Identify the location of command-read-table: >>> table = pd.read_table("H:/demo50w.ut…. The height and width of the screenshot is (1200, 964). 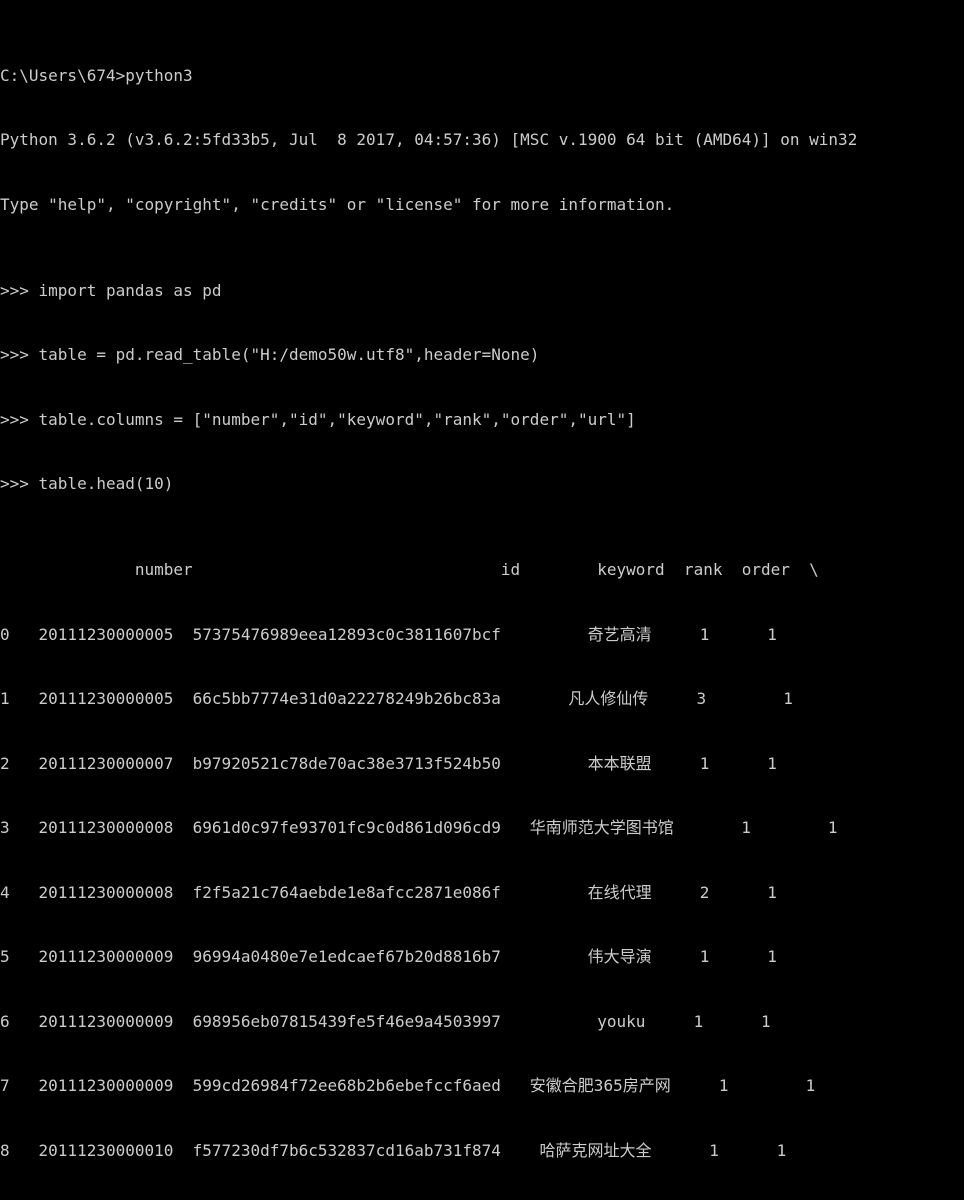
(270, 354).